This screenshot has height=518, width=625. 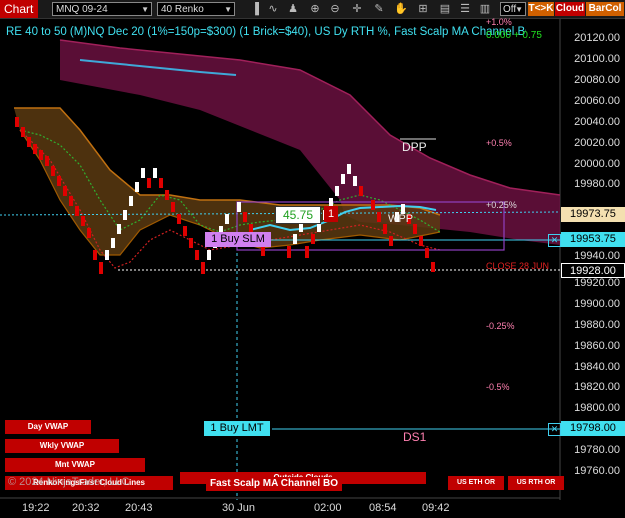 I want to click on day-vwap-button: Day VWAP, so click(x=48, y=427).